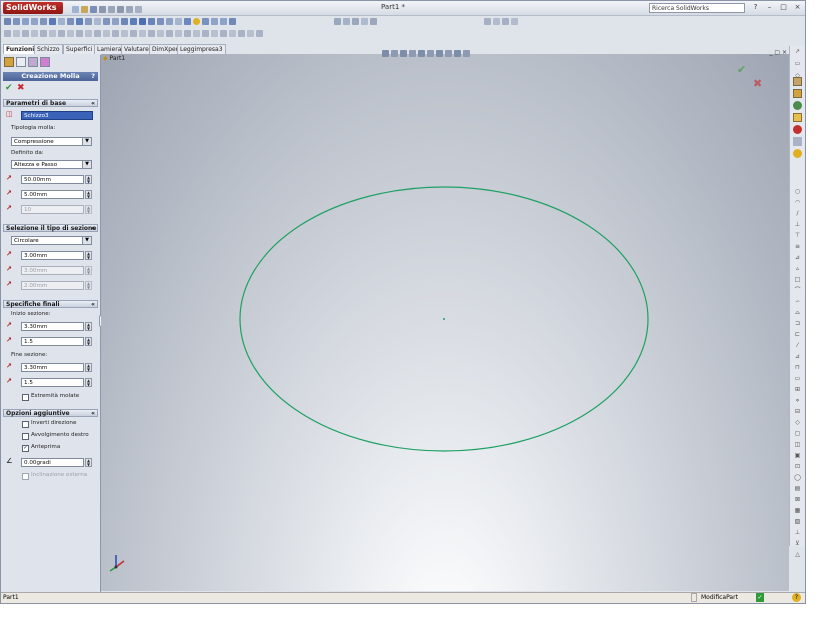 The image size is (839, 640). I want to click on instant-2d-icon, so click(259, 33).